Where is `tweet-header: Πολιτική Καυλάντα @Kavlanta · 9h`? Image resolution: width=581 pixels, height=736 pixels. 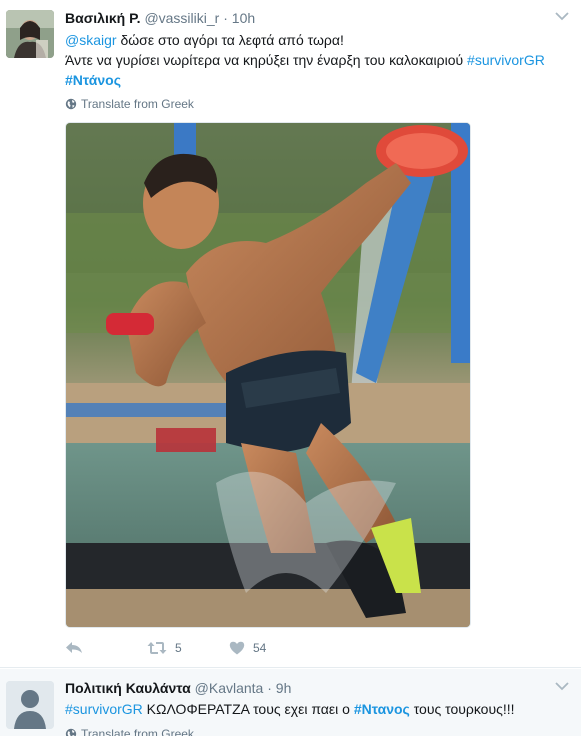
tweet-header: Πολιτική Καυλάντα @Kavlanta · 9h is located at coordinates (178, 688).